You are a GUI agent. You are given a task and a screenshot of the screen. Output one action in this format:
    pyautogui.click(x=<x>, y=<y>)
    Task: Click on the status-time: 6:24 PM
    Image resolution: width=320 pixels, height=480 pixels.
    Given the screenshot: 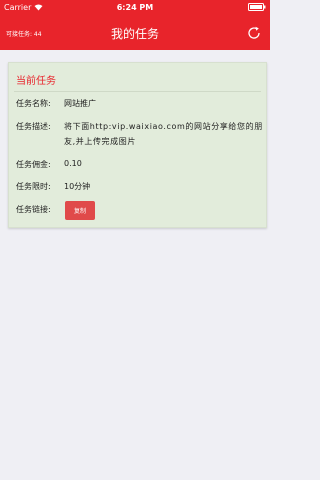 What is the action you would take?
    pyautogui.click(x=135, y=7)
    